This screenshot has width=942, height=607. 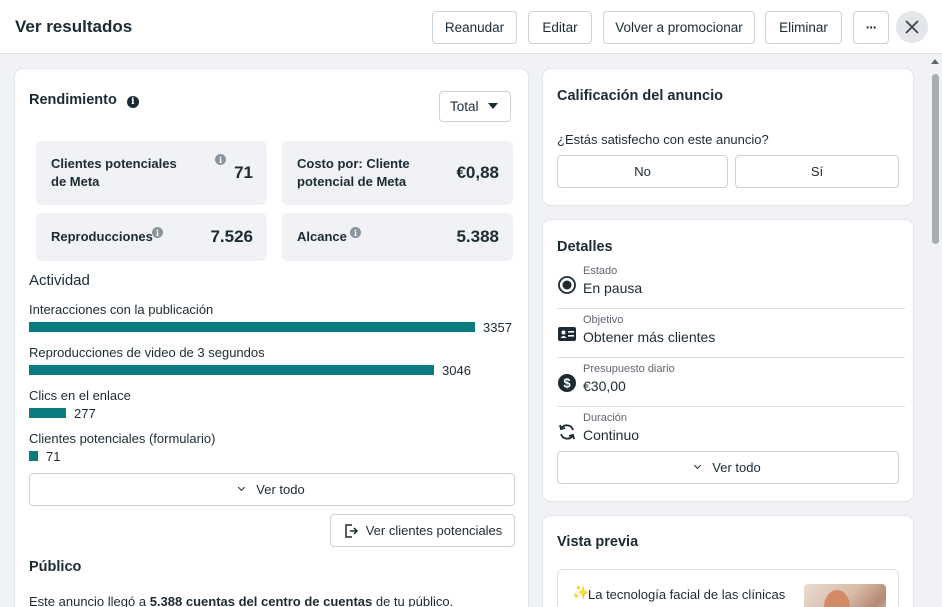 I want to click on metric-meta-leads: Clientes potenciales de Meta i 71, so click(x=151, y=173).